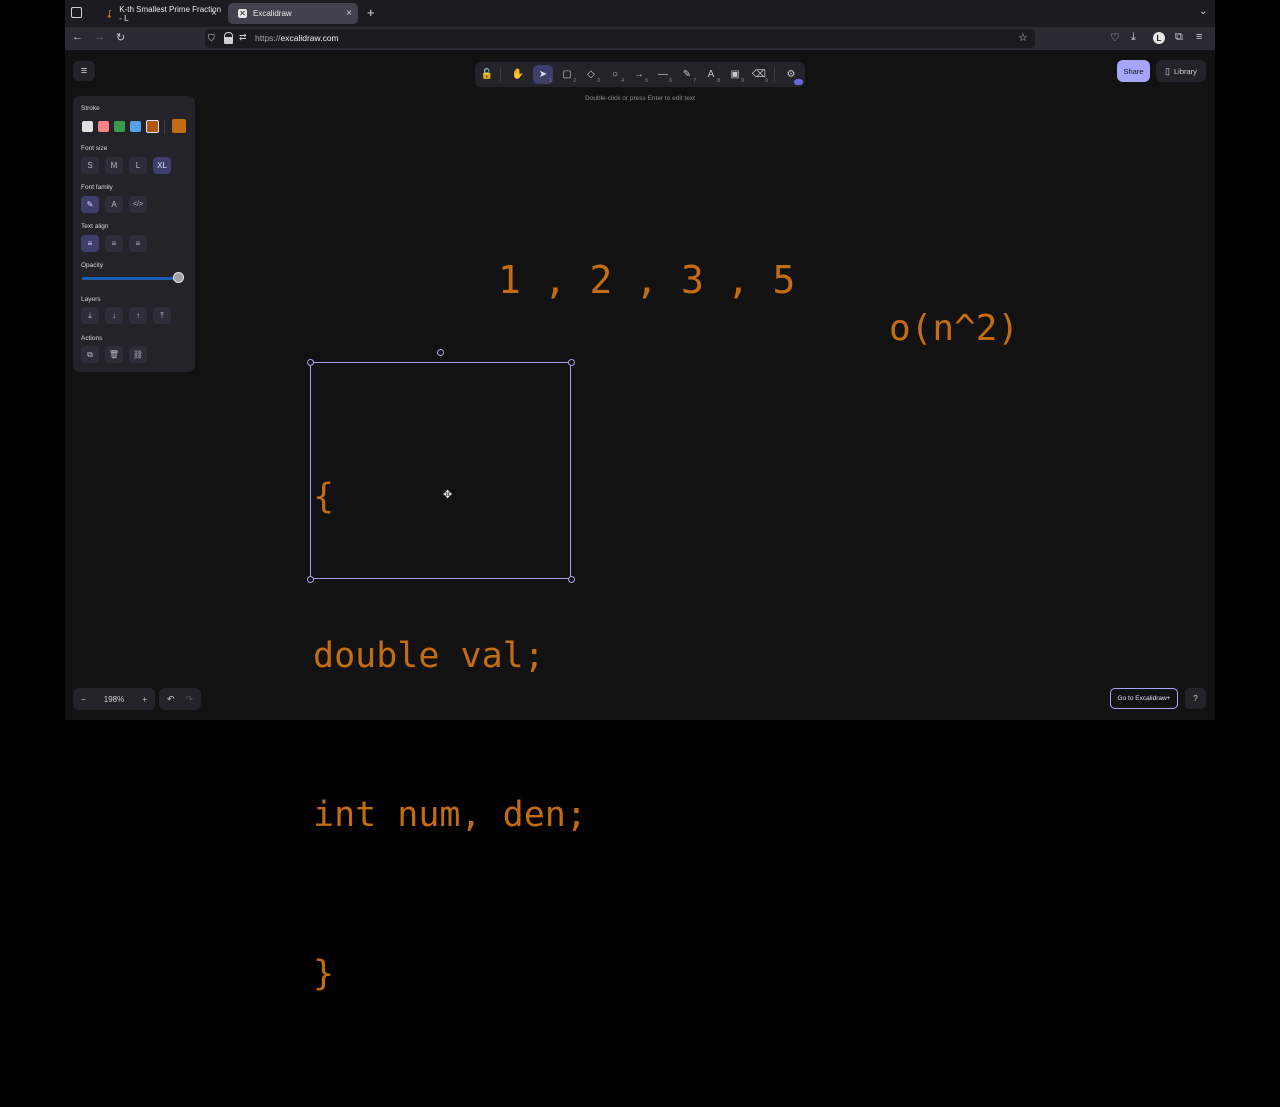  What do you see at coordinates (371, 12) in the screenshot?
I see `new-tab-button: +` at bounding box center [371, 12].